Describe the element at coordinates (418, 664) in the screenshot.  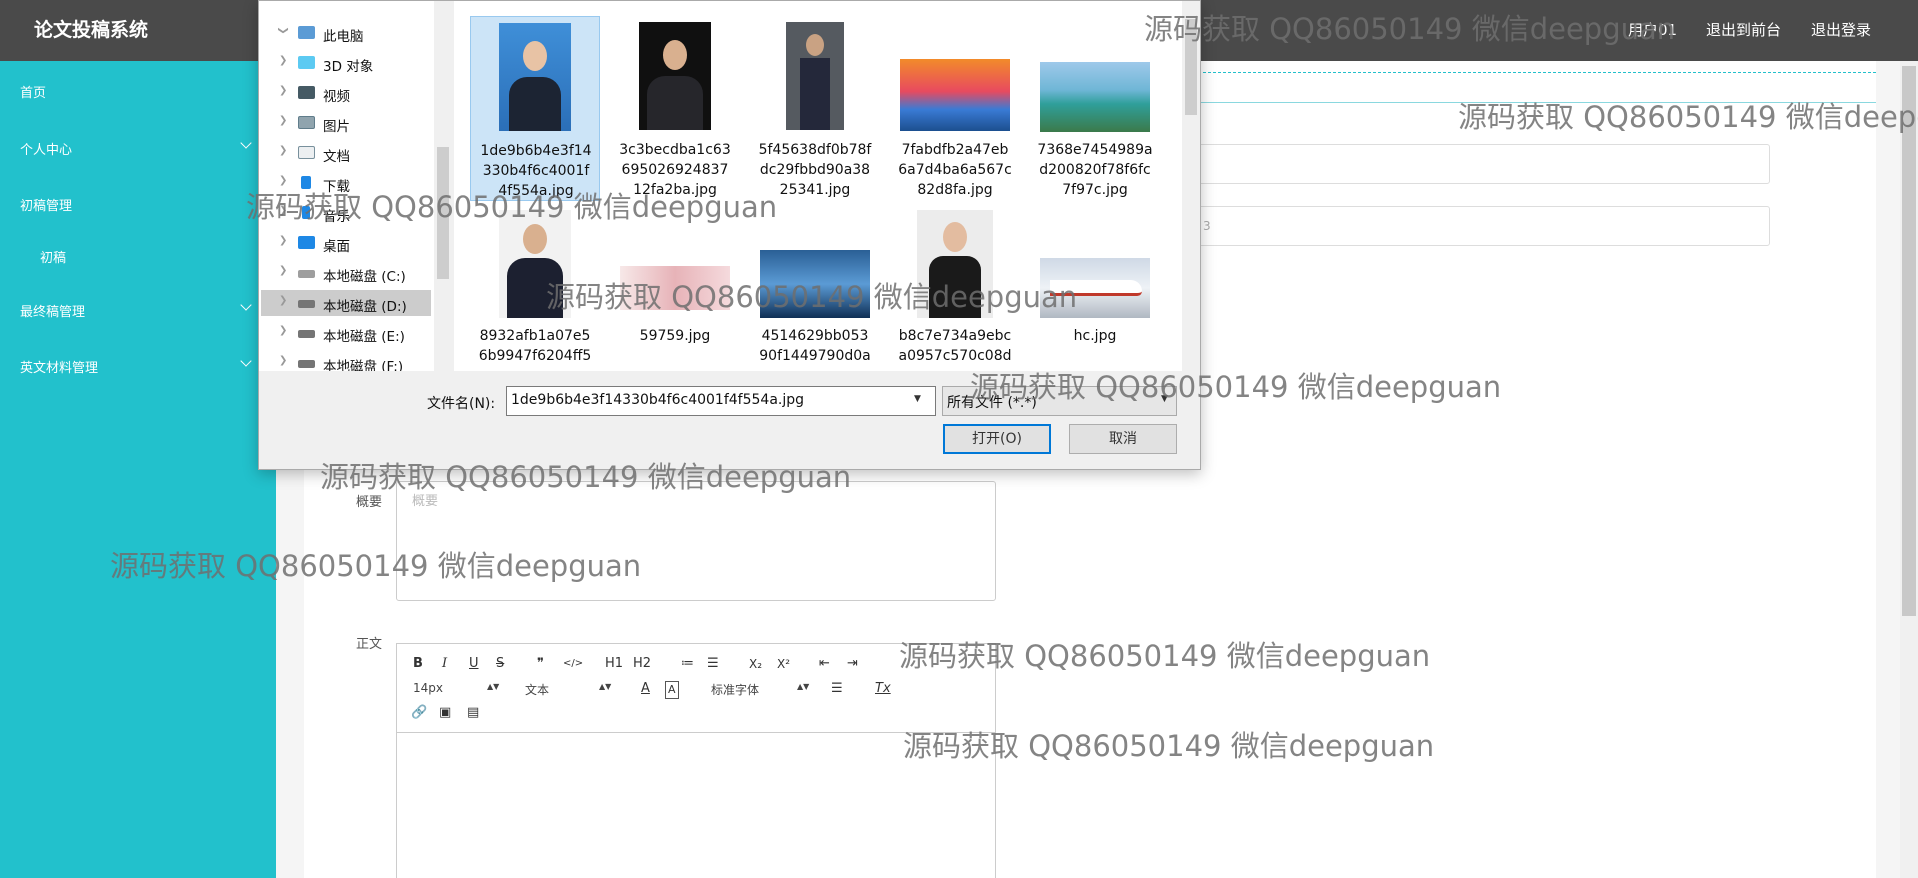
I see `bold-button: B` at that location.